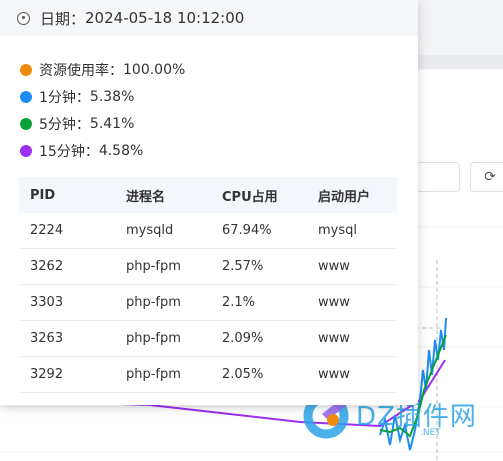  I want to click on stat-value: 5.38%, so click(112, 96).